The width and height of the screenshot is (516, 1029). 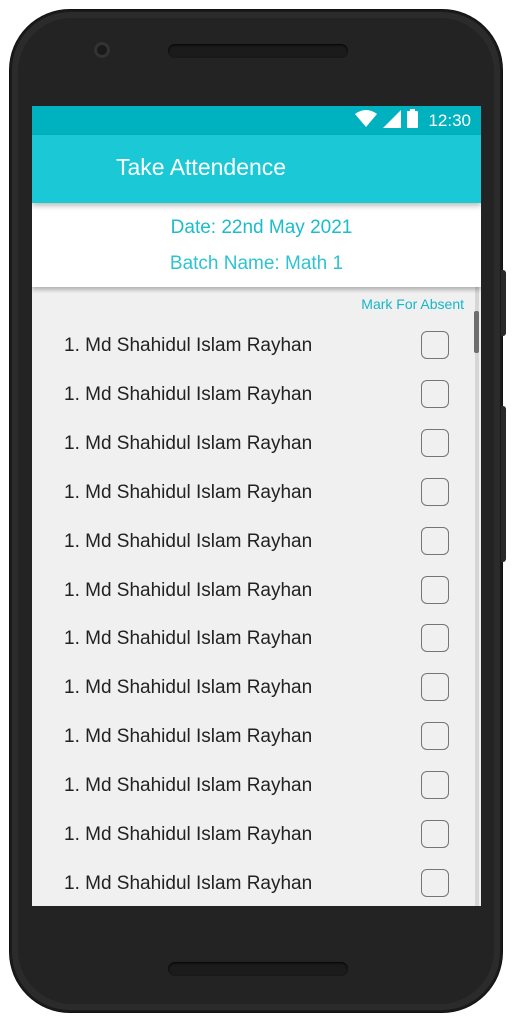 What do you see at coordinates (366, 121) in the screenshot?
I see `wifi-icon` at bounding box center [366, 121].